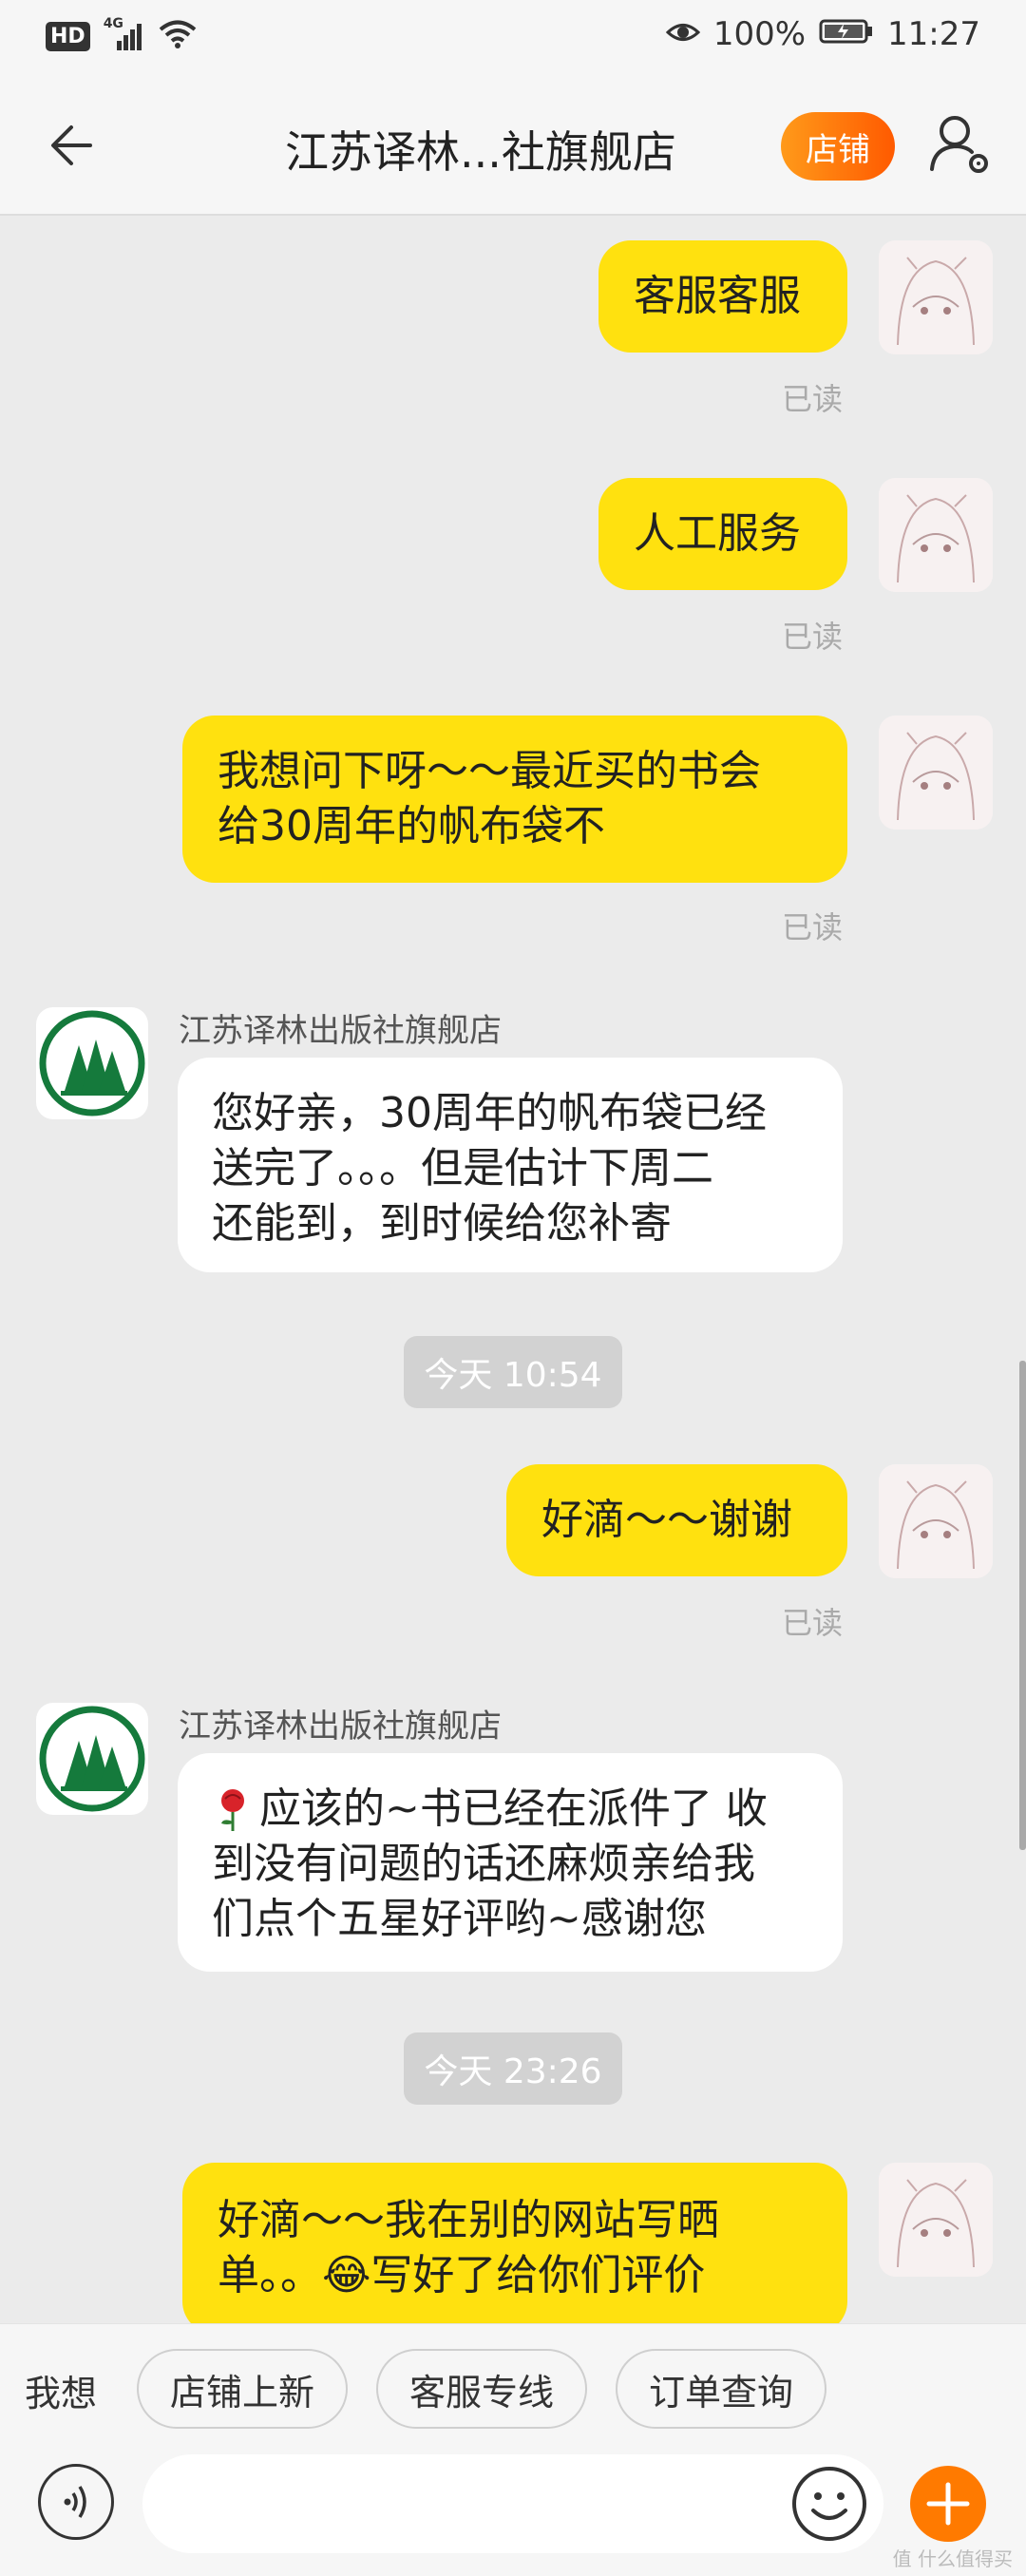 This screenshot has height=2576, width=1026. What do you see at coordinates (513, 2068) in the screenshot?
I see `timestamp-chip: 今天 23:26` at bounding box center [513, 2068].